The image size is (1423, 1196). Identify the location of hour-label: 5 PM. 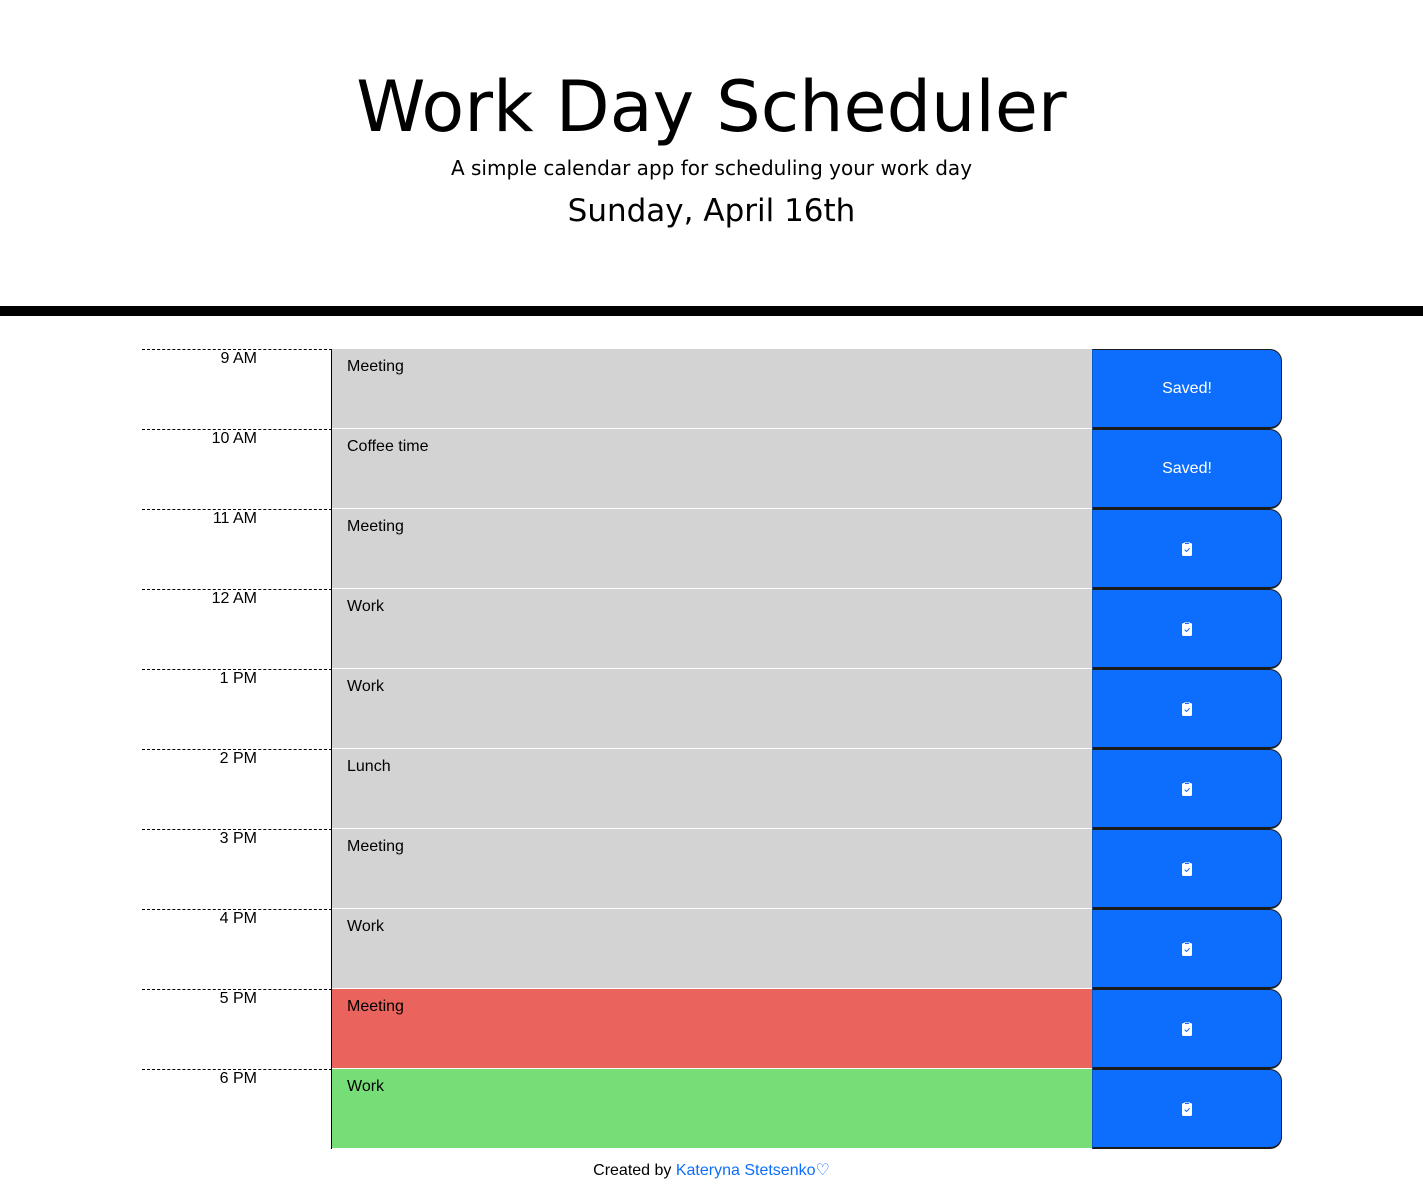
(237, 1029).